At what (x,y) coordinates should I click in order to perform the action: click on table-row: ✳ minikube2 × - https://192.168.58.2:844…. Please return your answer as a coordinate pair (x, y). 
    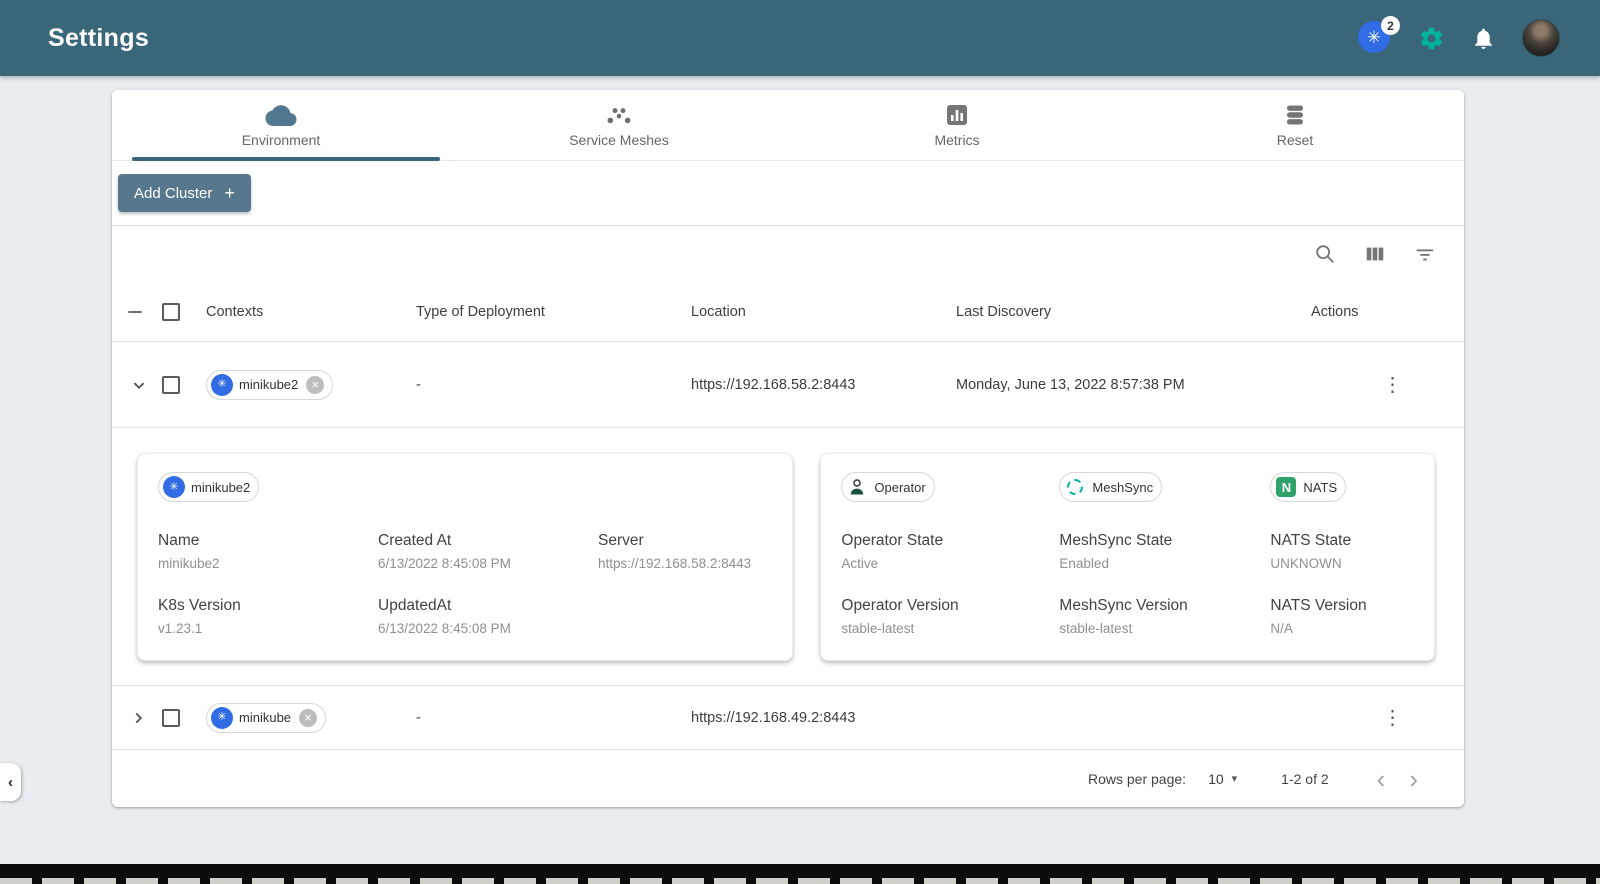
    Looking at the image, I should click on (788, 385).